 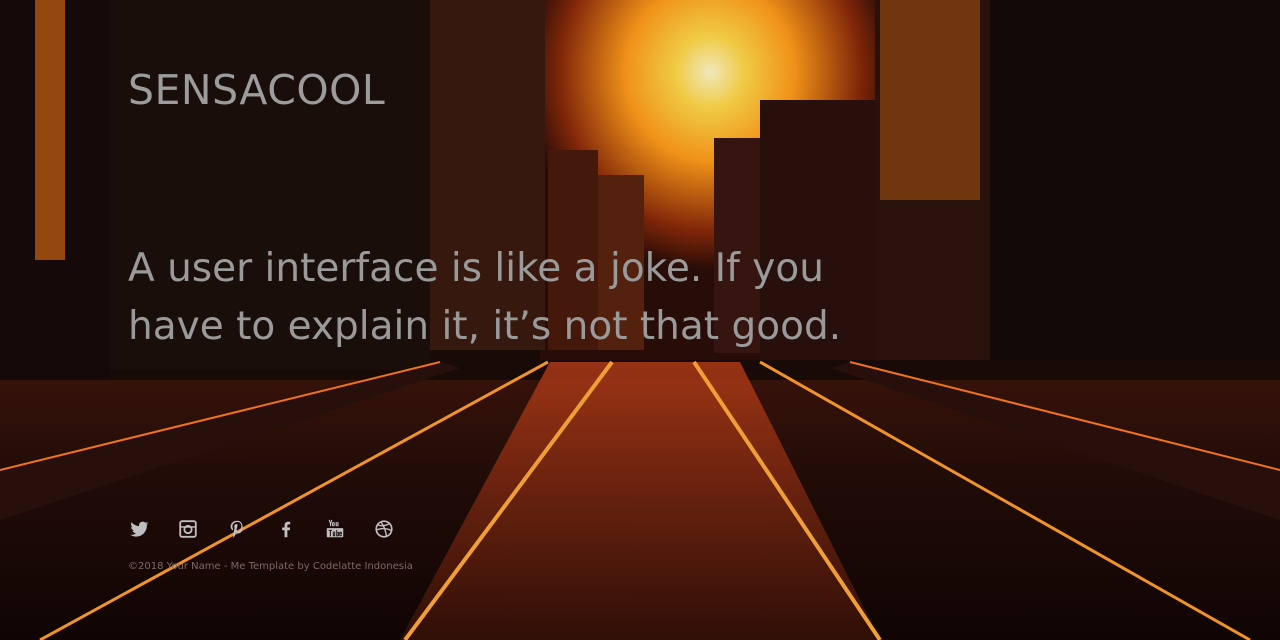 I want to click on social-links, so click(x=275, y=530).